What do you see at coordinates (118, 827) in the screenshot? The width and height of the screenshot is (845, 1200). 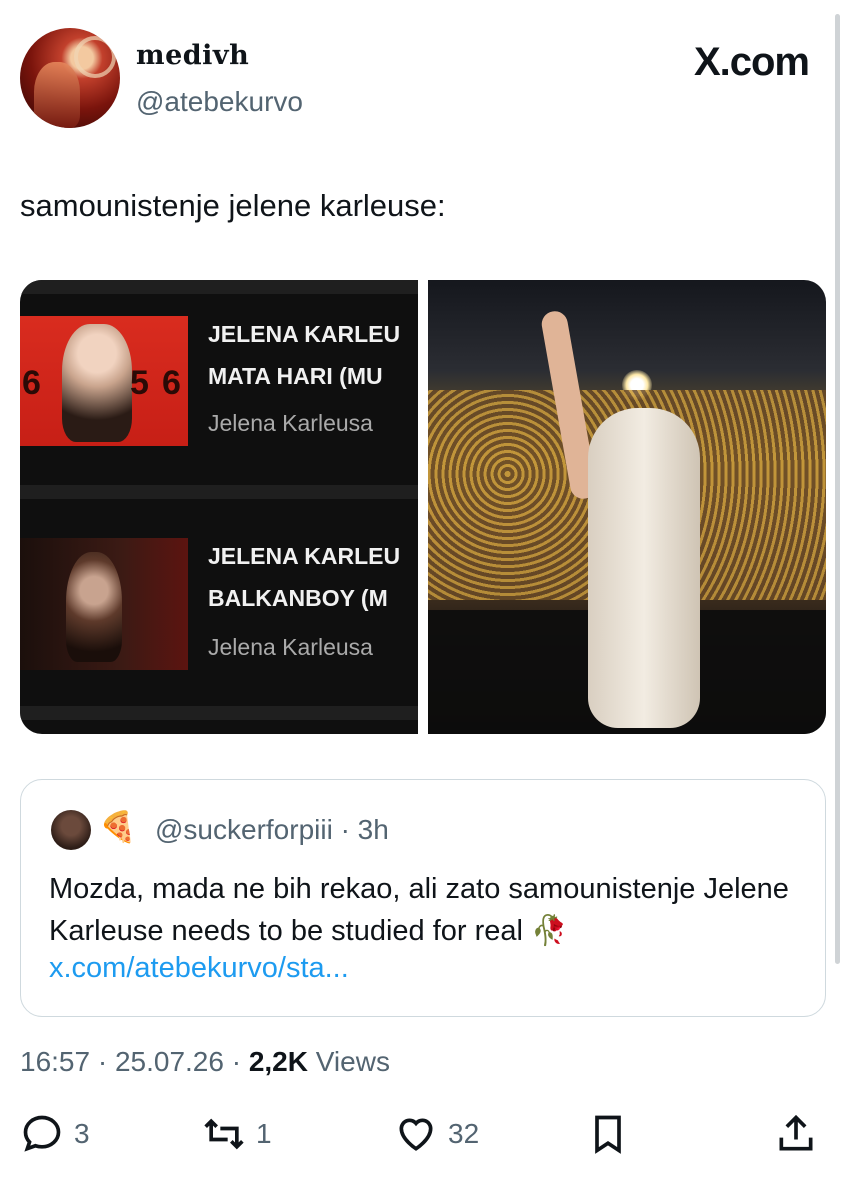 I see `pizza-emoji: 🍕` at bounding box center [118, 827].